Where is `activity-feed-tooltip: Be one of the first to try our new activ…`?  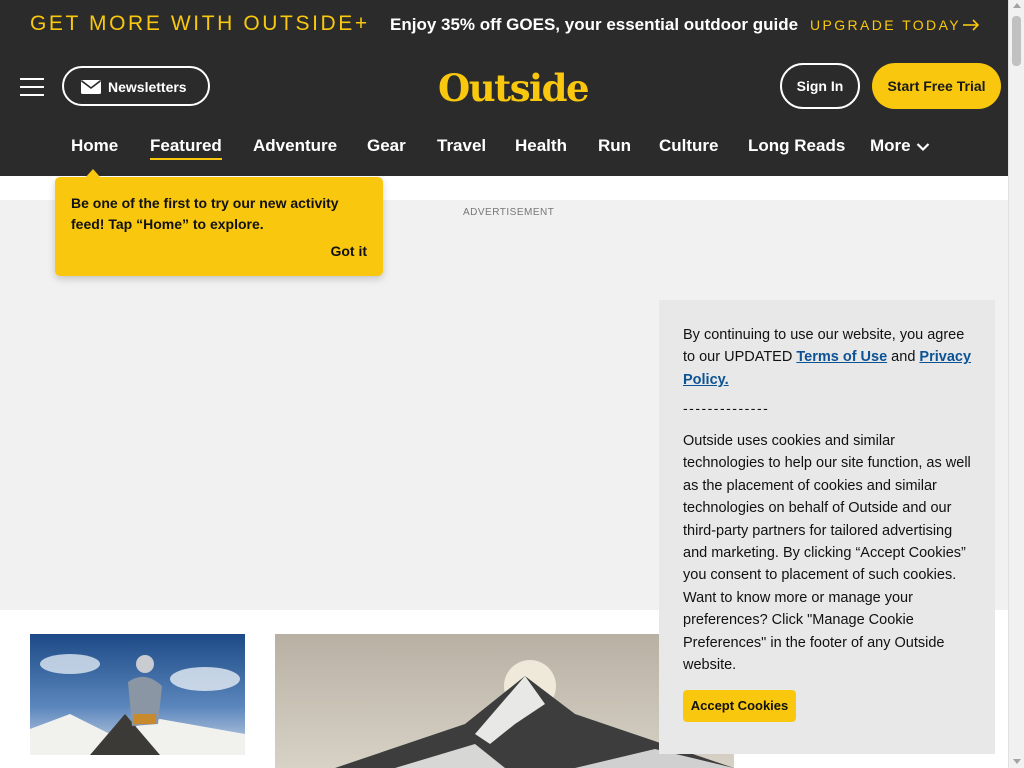
activity-feed-tooltip: Be one of the first to try our new activ… is located at coordinates (219, 222).